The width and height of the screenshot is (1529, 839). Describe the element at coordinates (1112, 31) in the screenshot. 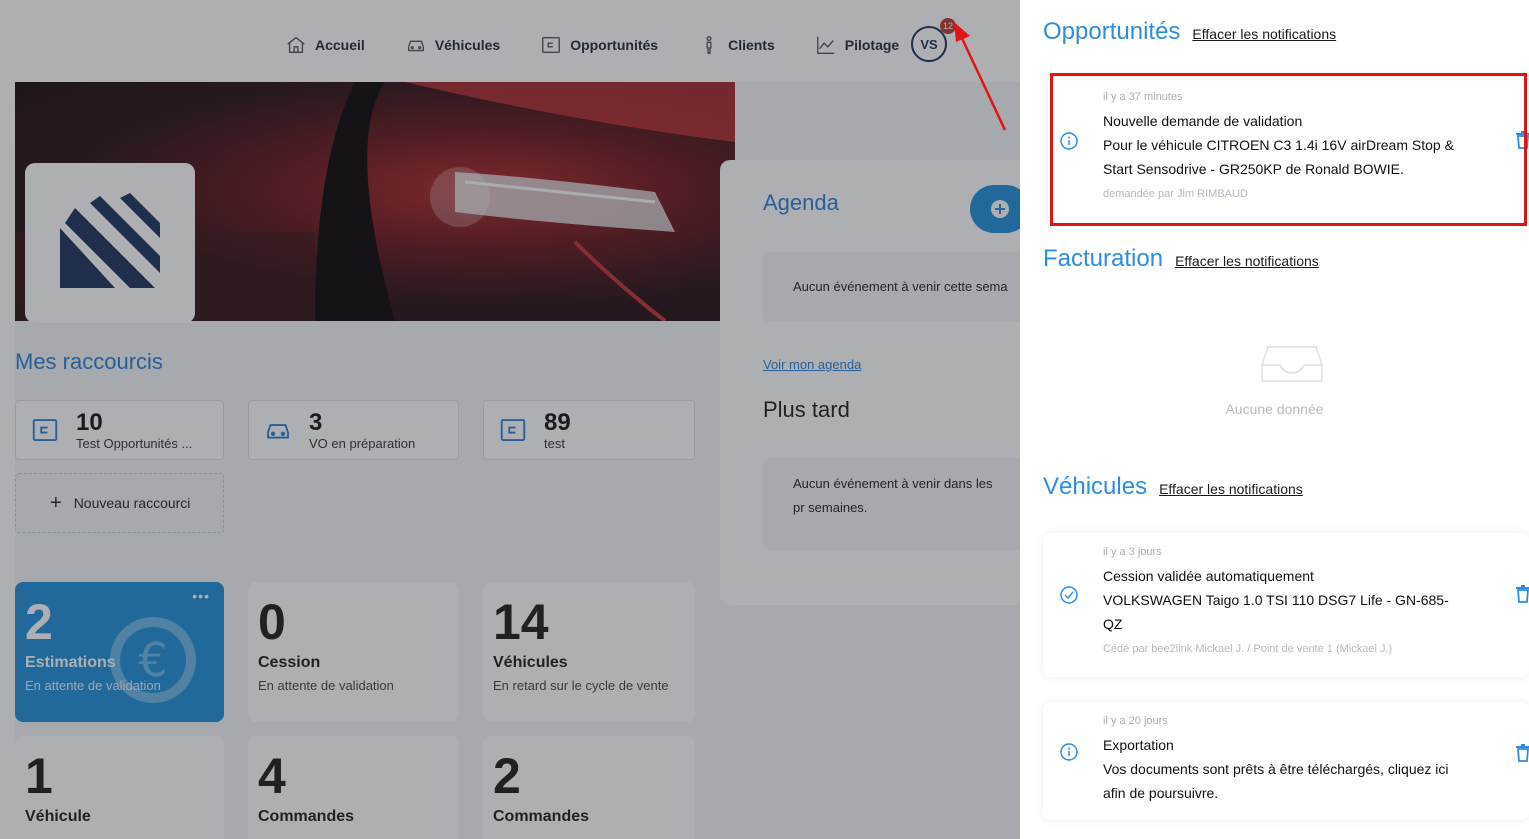

I see `section-title: Opportunités` at that location.